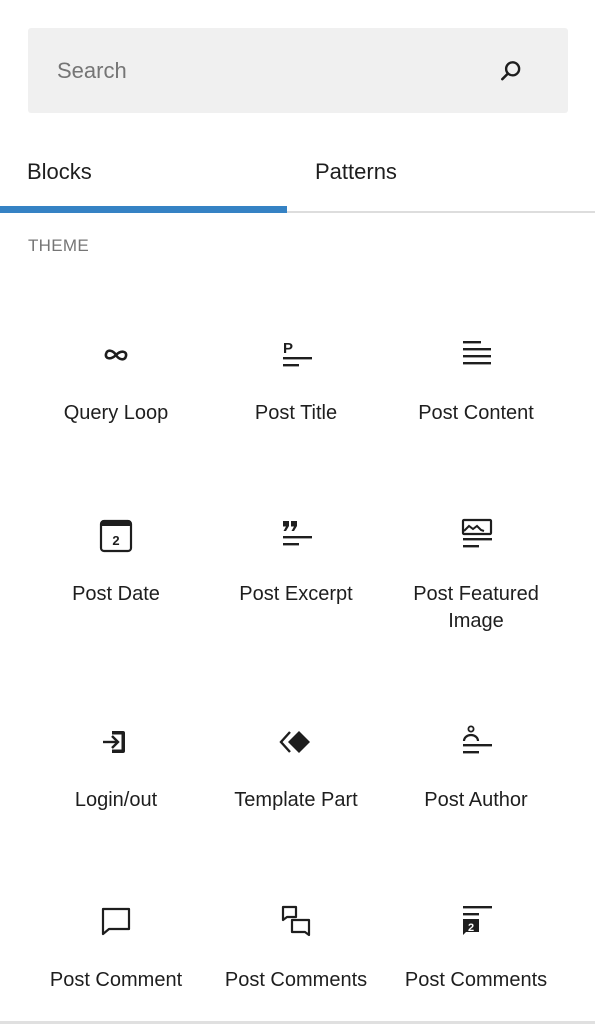 The width and height of the screenshot is (595, 1024). Describe the element at coordinates (476, 382) in the screenshot. I see `block-post-content: Post Content` at that location.